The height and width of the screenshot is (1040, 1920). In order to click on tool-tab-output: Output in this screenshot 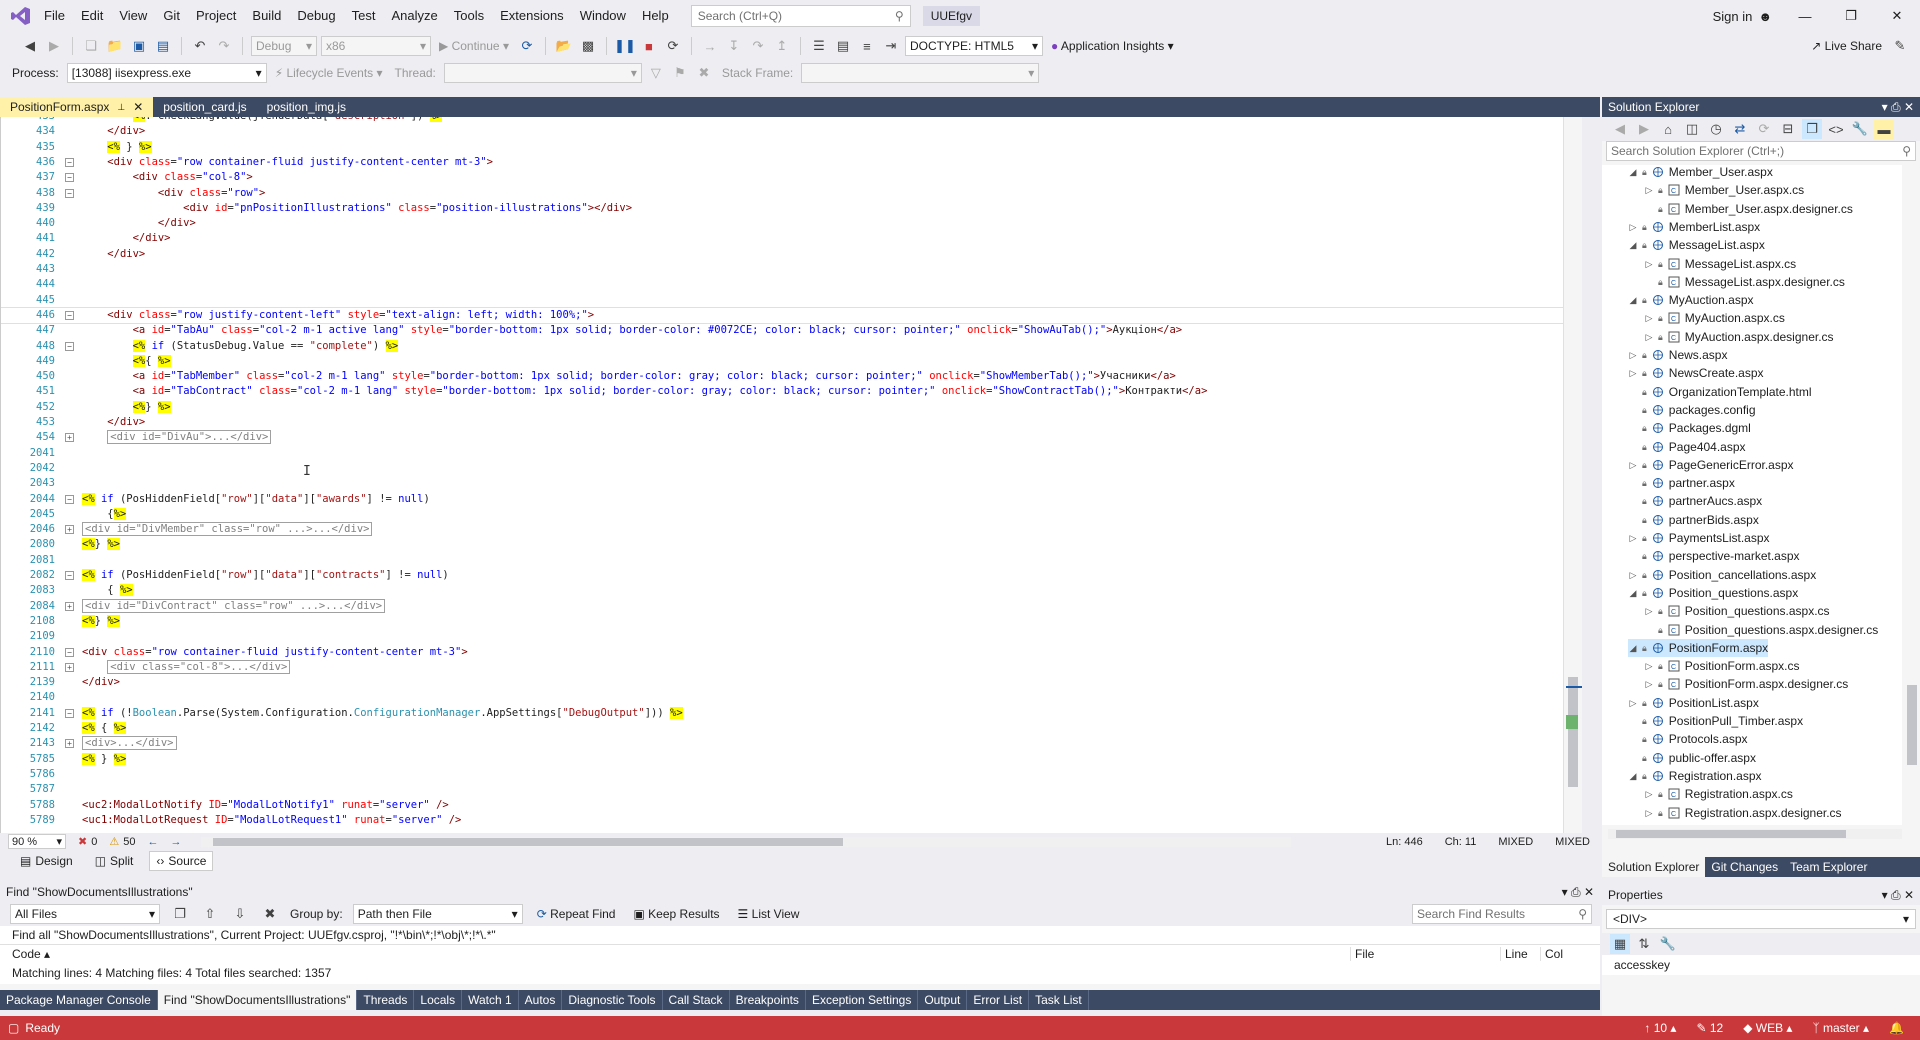, I will do `click(943, 1000)`.